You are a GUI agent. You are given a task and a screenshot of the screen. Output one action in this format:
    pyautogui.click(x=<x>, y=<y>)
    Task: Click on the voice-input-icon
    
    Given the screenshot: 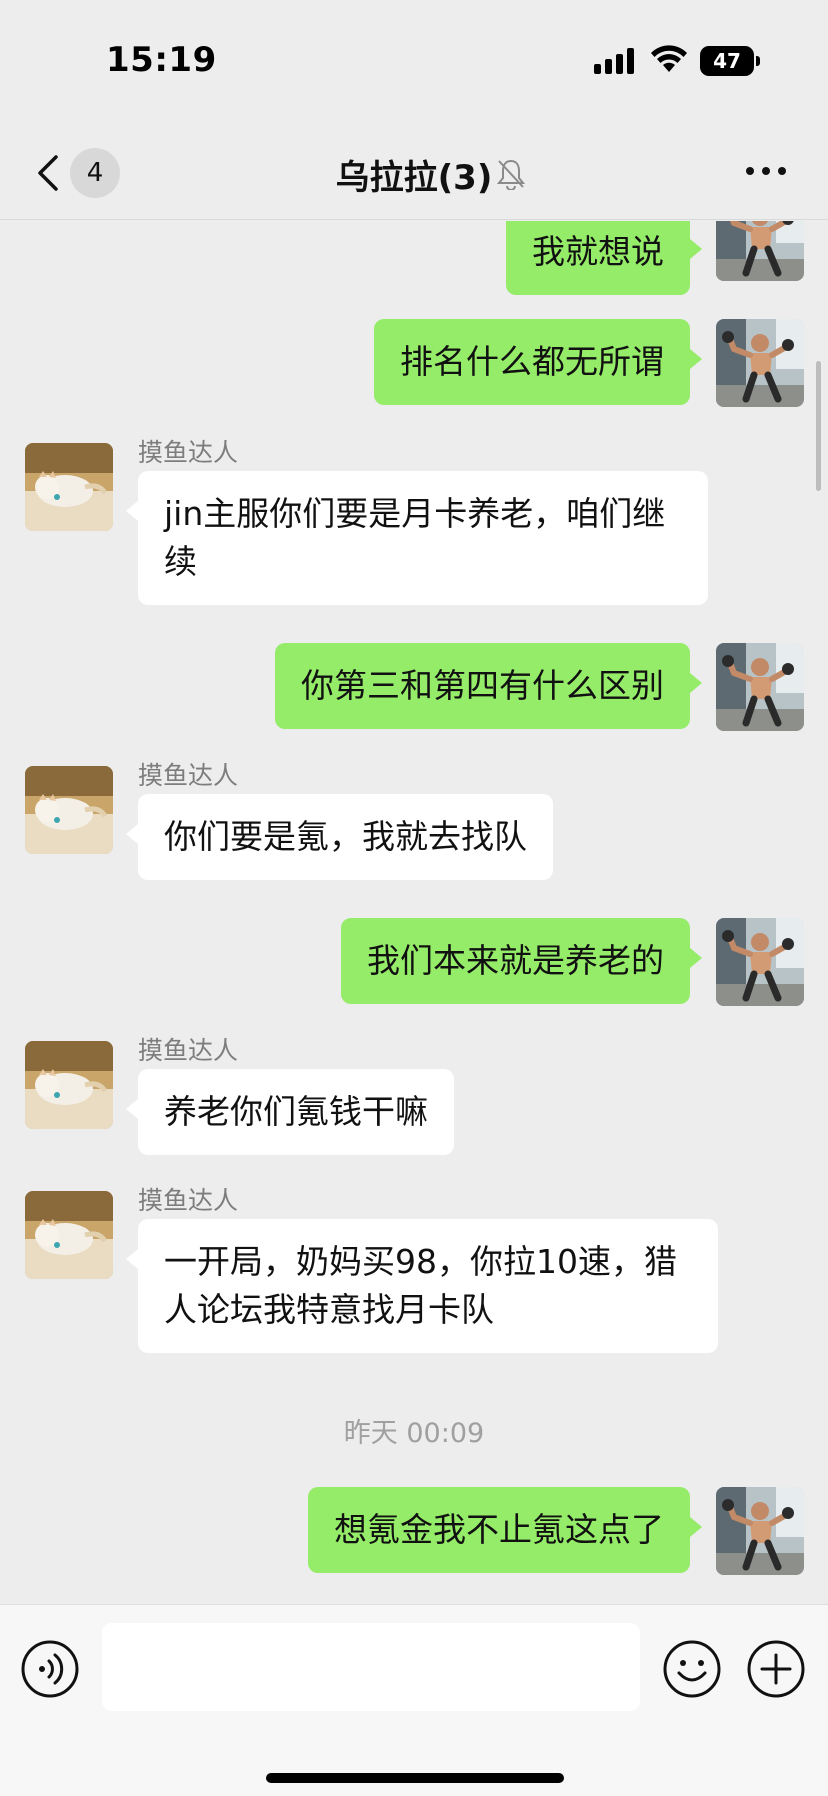 What is the action you would take?
    pyautogui.click(x=50, y=1669)
    